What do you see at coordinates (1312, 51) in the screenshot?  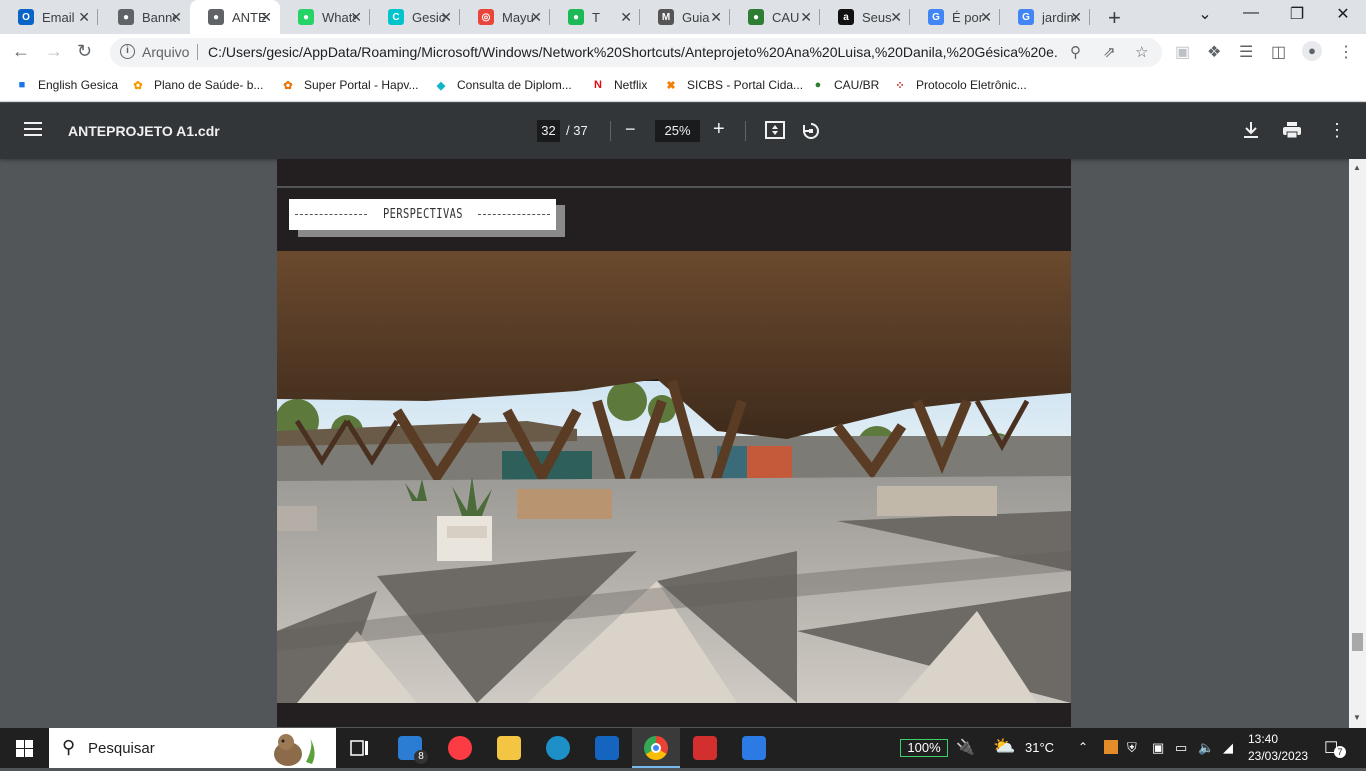 I see `profile-avatar-icon: ●` at bounding box center [1312, 51].